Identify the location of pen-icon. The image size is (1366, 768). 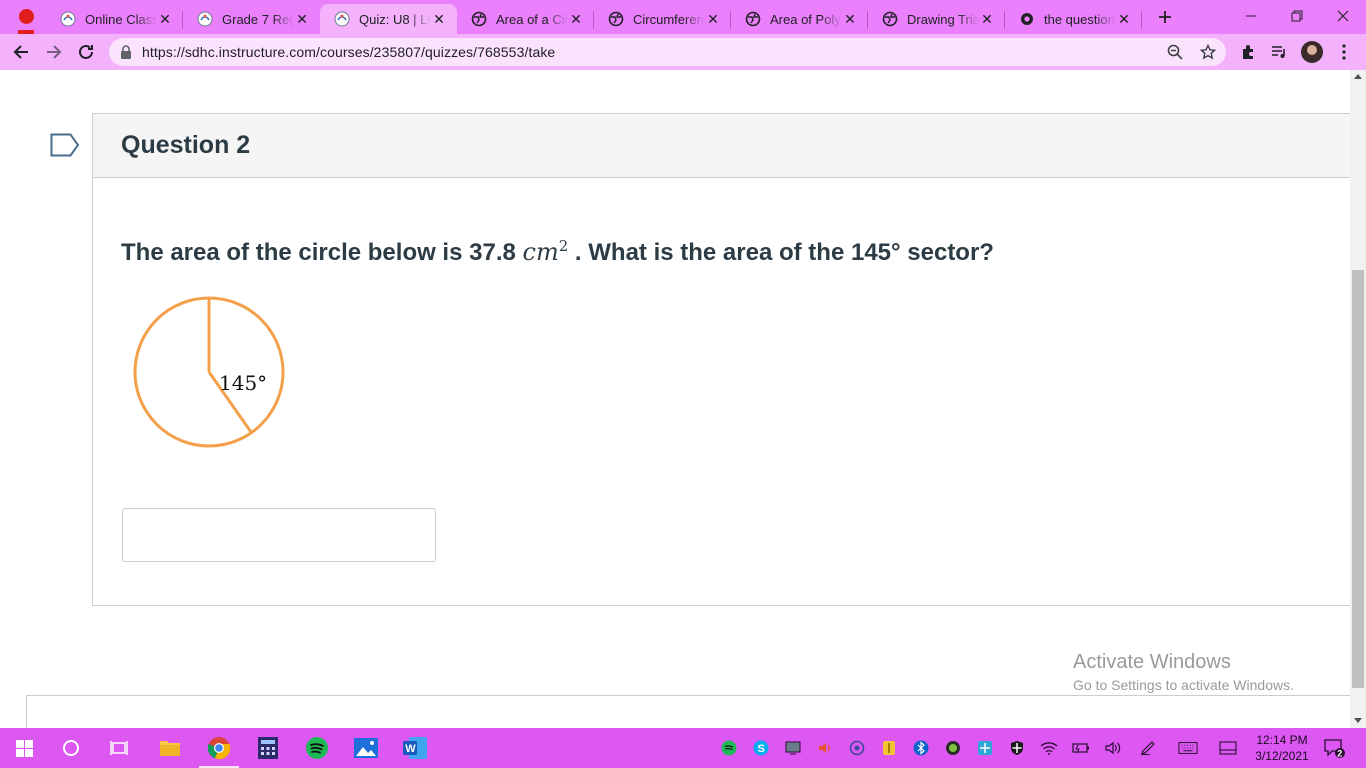
(1149, 748).